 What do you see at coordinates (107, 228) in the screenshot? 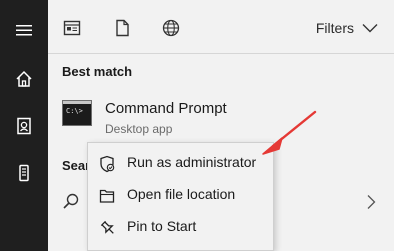
I see `pin-icon` at bounding box center [107, 228].